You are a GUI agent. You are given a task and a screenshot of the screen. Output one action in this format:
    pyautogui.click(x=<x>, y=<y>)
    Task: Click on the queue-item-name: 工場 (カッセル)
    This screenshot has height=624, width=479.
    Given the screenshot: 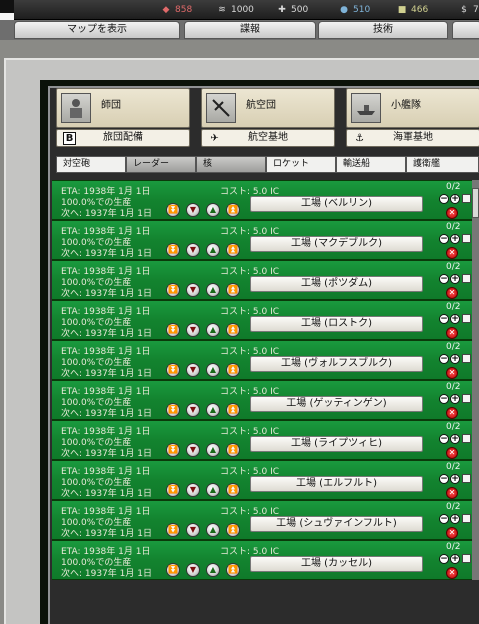 What is the action you would take?
    pyautogui.click(x=336, y=564)
    